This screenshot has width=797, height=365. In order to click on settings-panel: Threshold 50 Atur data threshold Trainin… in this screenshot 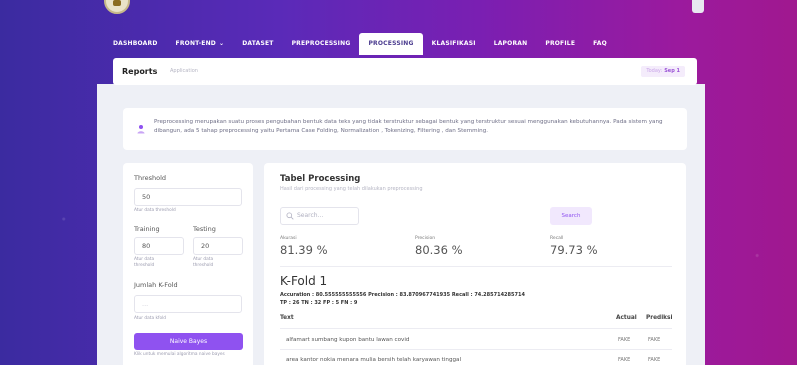, I will do `click(188, 264)`.